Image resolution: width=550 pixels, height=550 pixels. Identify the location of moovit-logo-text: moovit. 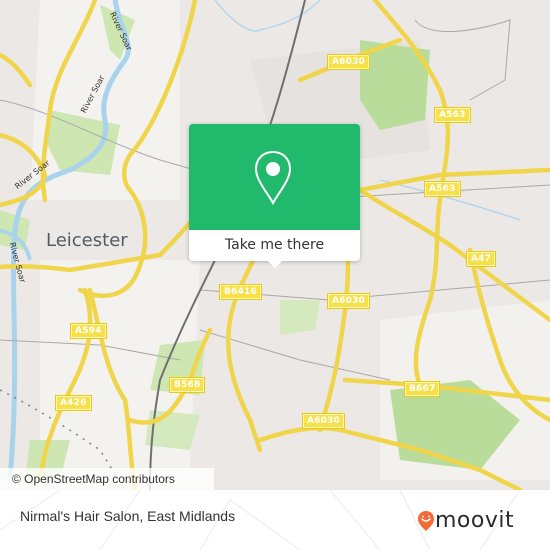
(475, 520).